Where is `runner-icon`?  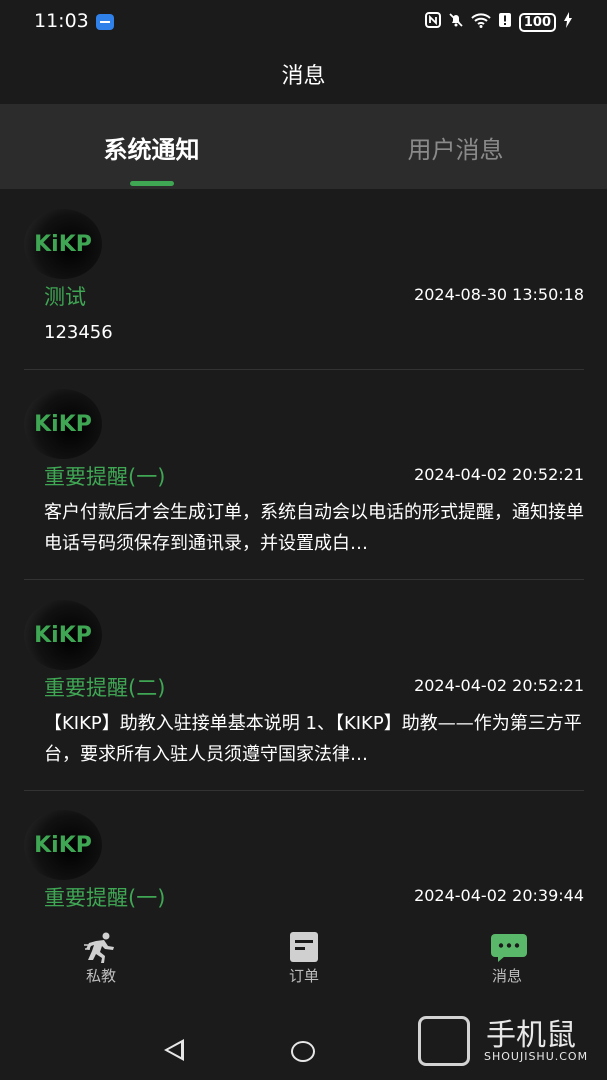 runner-icon is located at coordinates (101, 947).